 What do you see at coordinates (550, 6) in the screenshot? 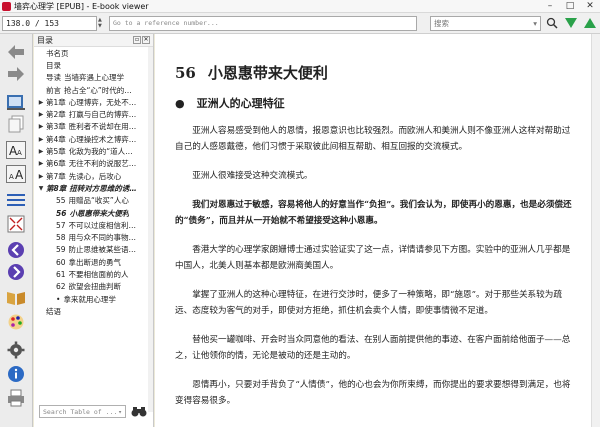
I see `minimize-button: –` at bounding box center [550, 6].